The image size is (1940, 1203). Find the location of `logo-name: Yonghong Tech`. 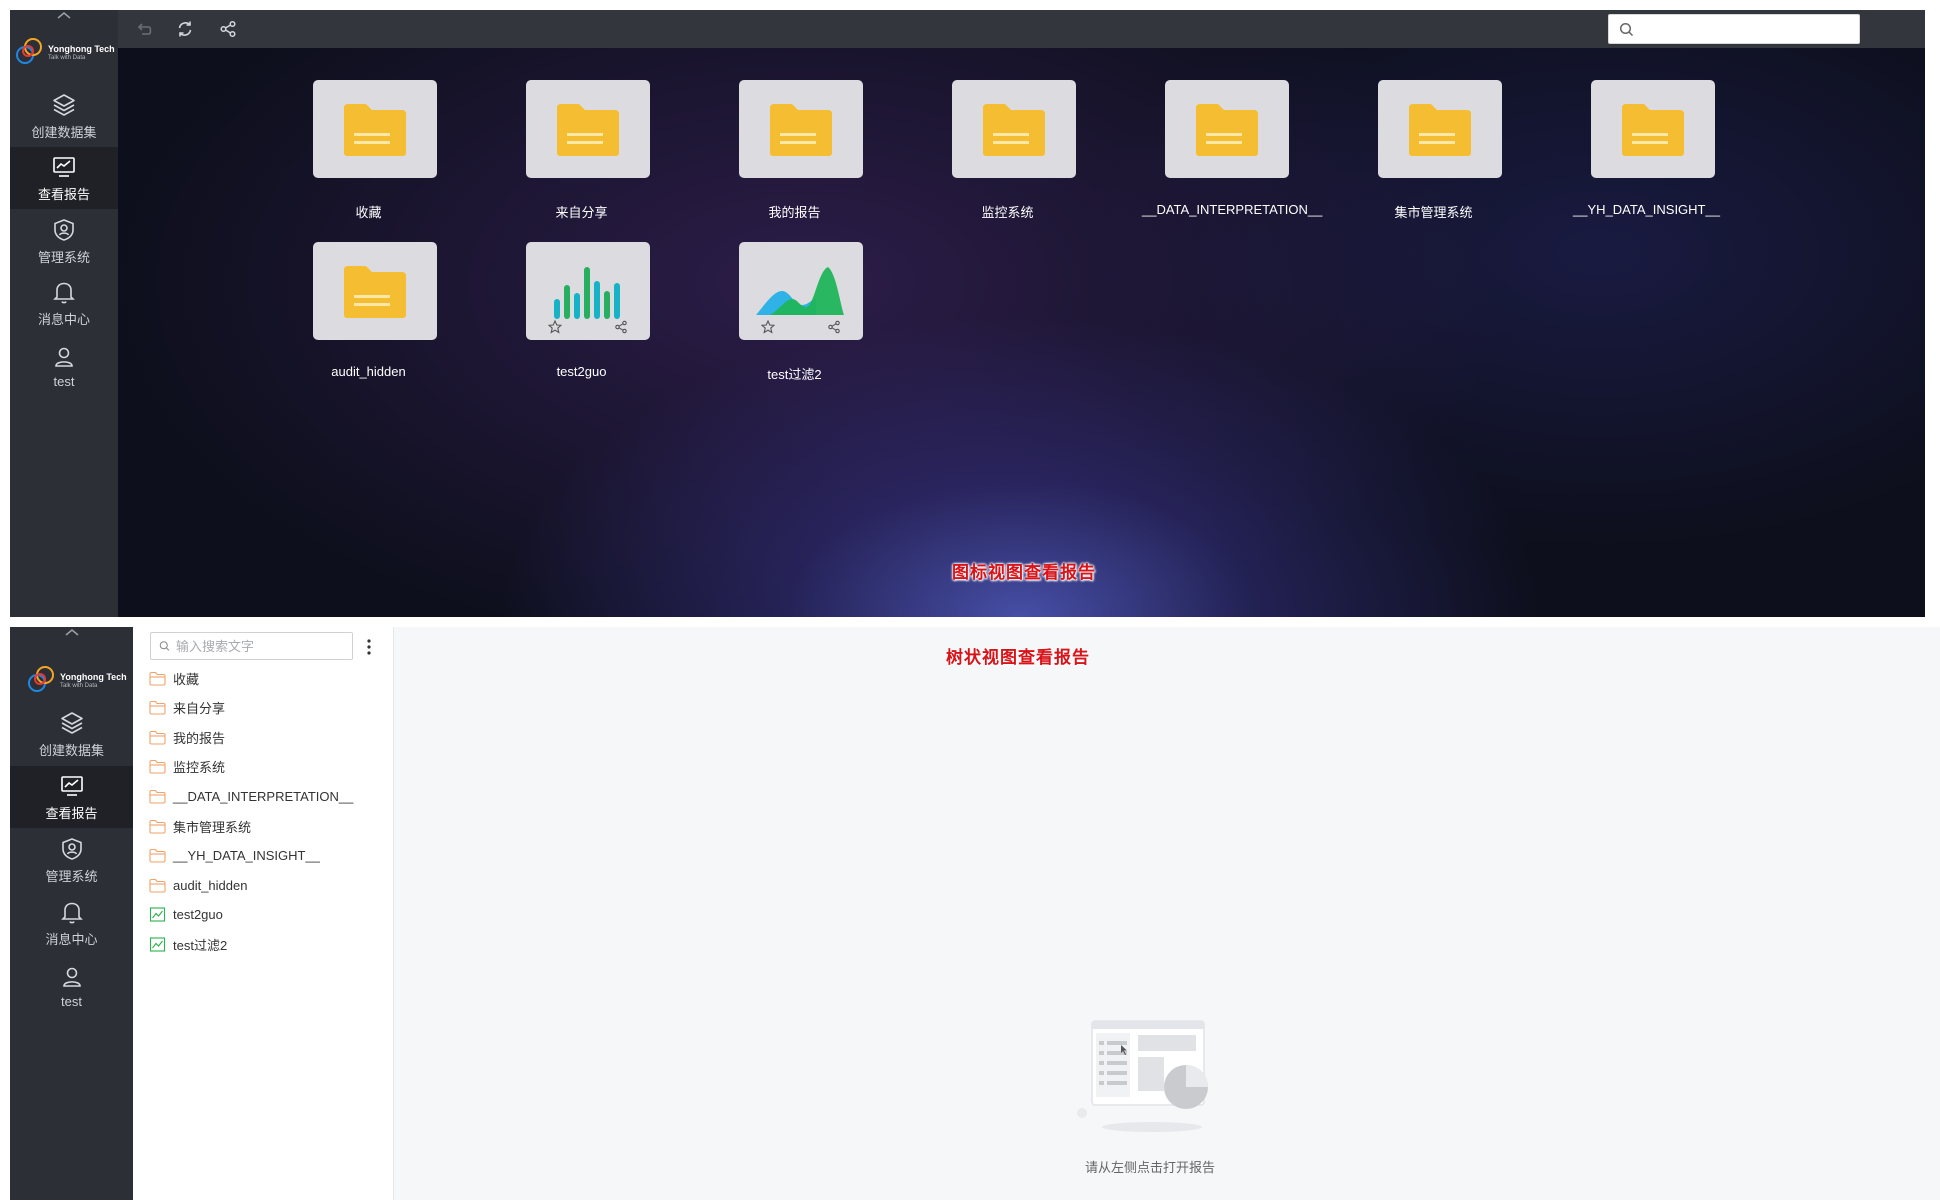

logo-name: Yonghong Tech is located at coordinates (81, 49).